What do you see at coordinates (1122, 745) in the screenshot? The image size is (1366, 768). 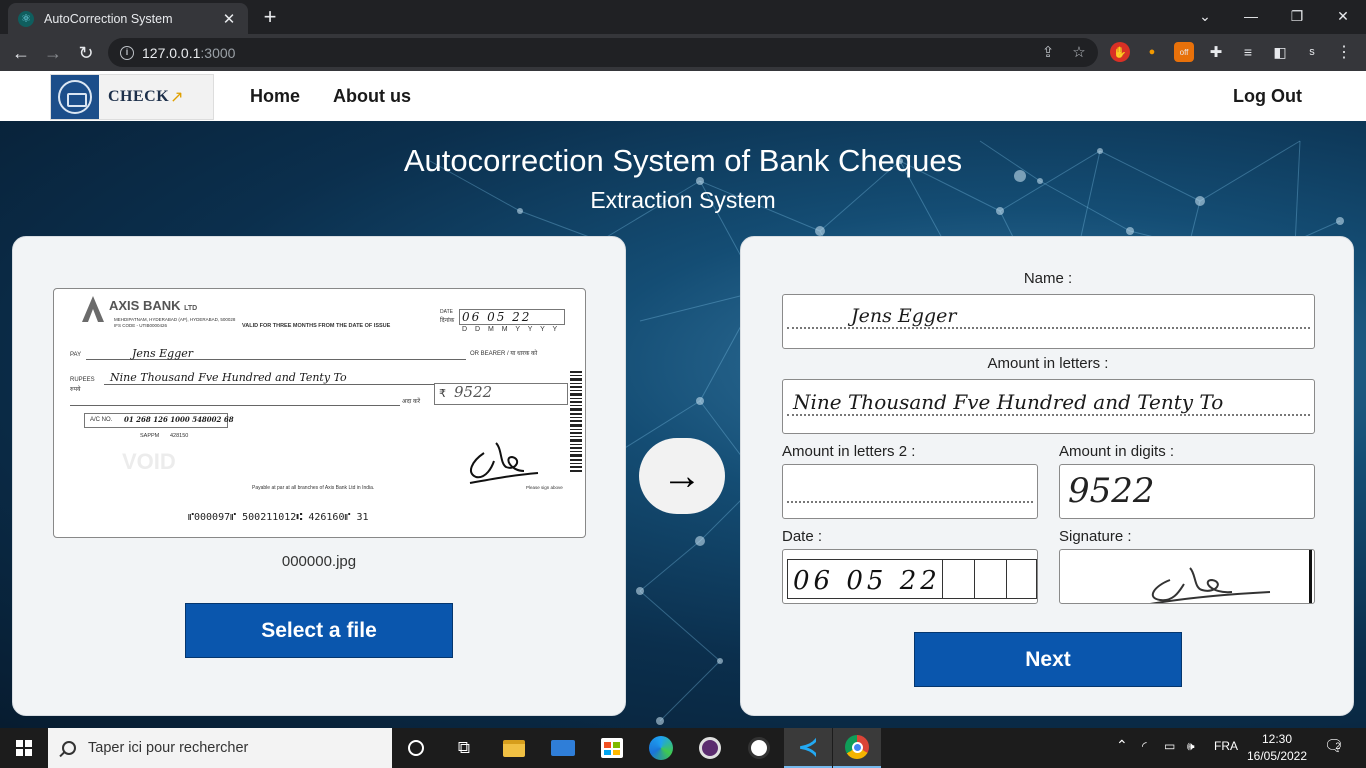 I see `tray-chevron-icon: ⌃` at bounding box center [1122, 745].